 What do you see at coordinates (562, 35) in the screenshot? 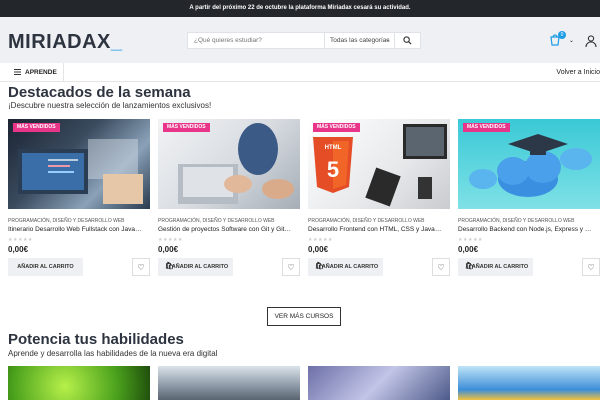
I see `cart-count-badge: 0` at bounding box center [562, 35].